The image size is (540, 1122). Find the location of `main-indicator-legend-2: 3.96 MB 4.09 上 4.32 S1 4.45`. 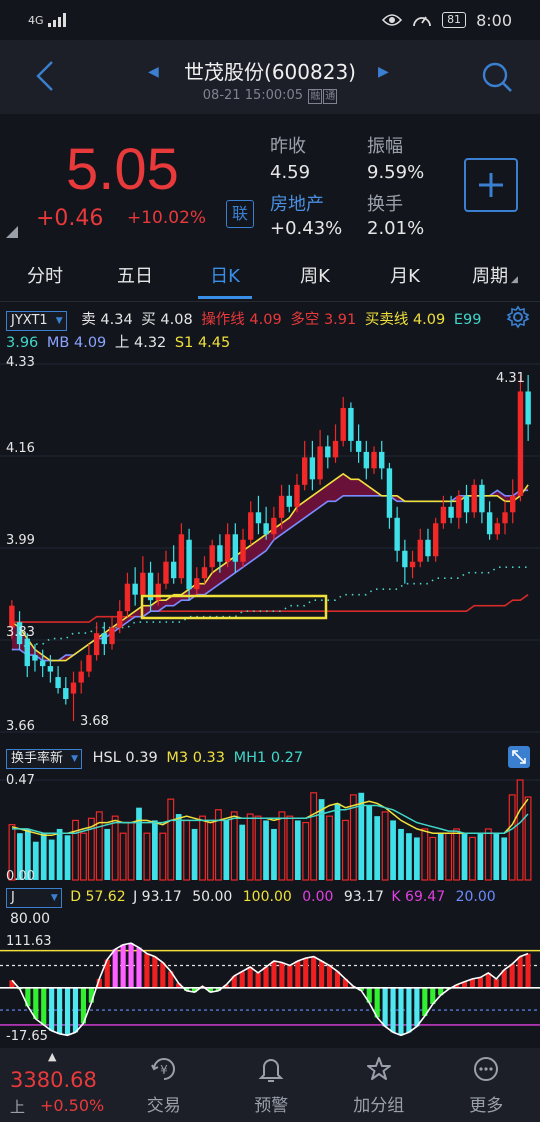

main-indicator-legend-2: 3.96 MB 4.09 上 4.32 S1 4.45 is located at coordinates (273, 341).